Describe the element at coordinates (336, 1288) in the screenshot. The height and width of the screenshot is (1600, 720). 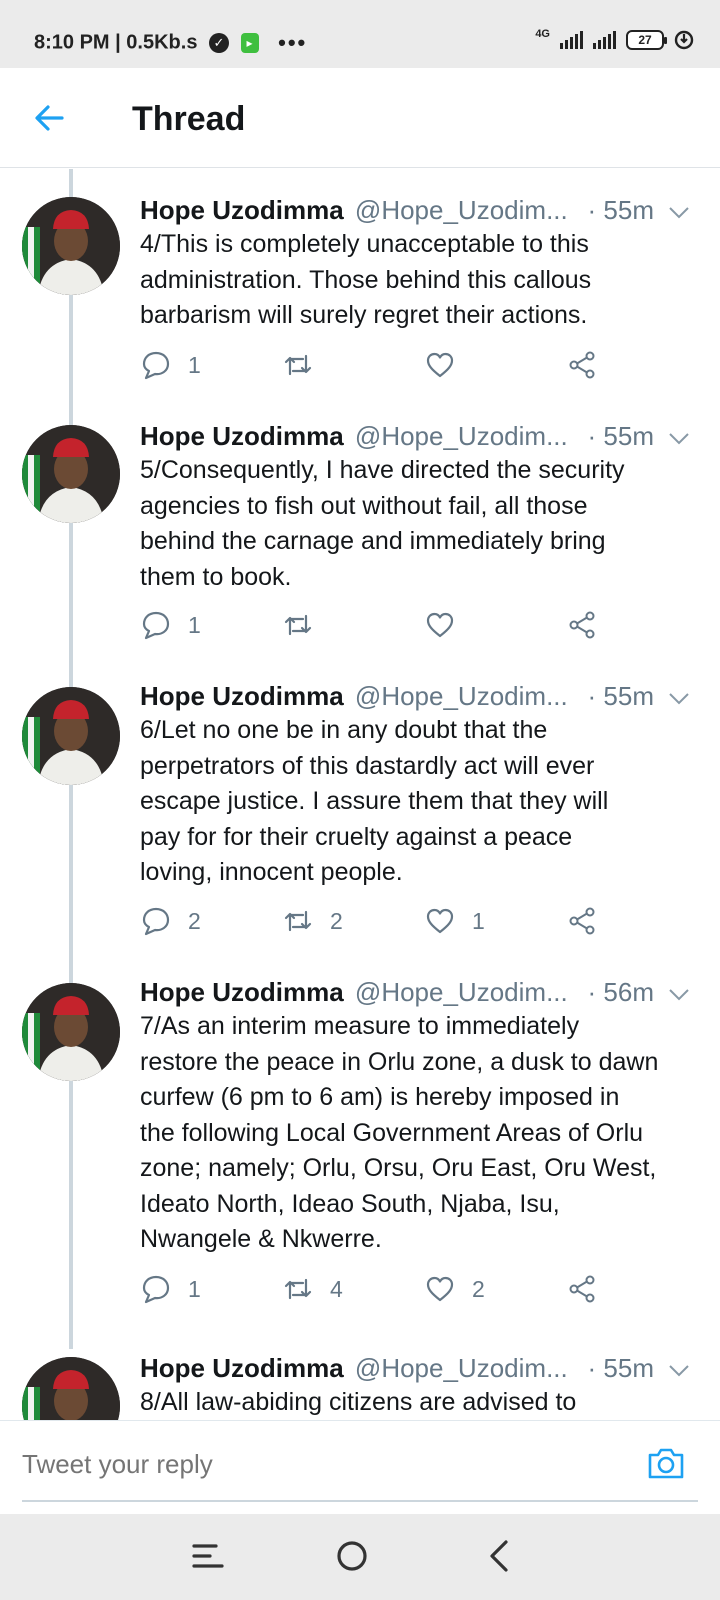
I see `retweet-count: 4` at that location.